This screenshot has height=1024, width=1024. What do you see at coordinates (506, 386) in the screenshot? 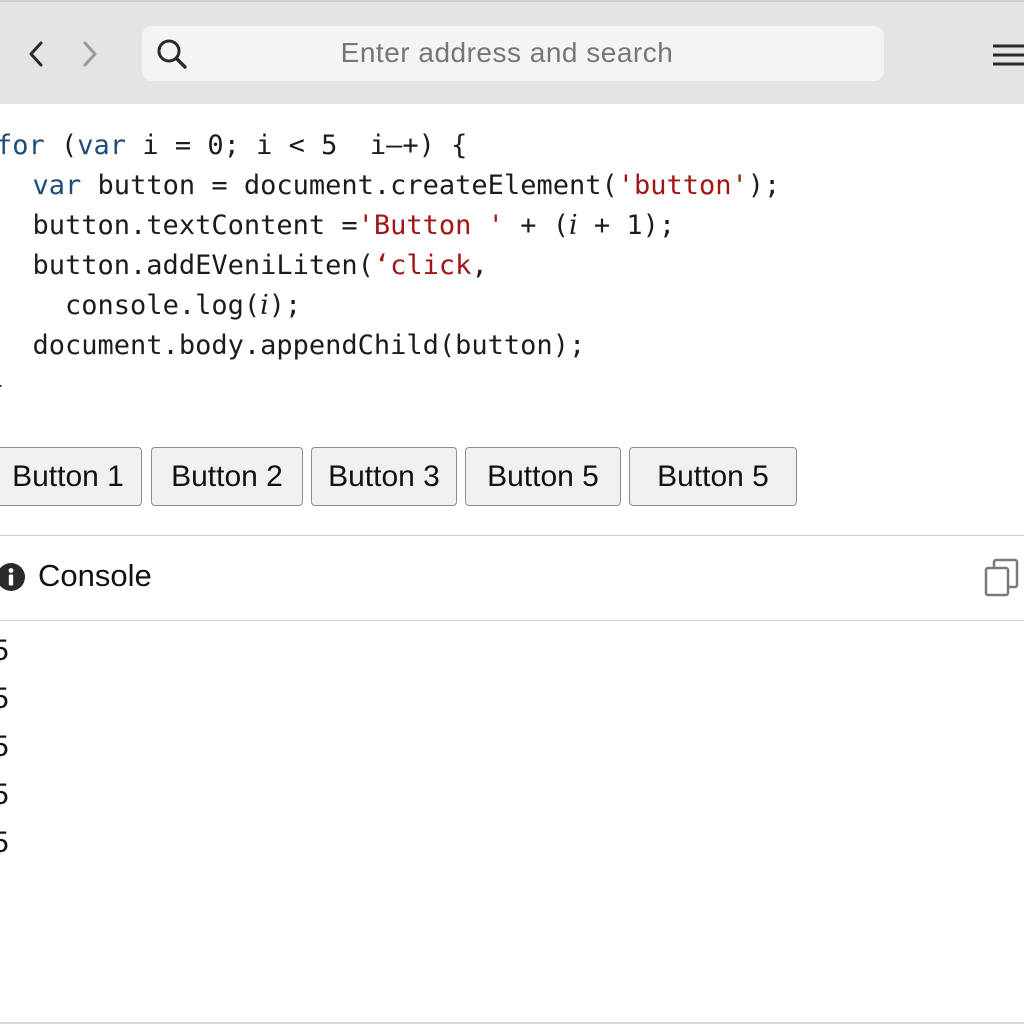
I see `code-line: }` at bounding box center [506, 386].